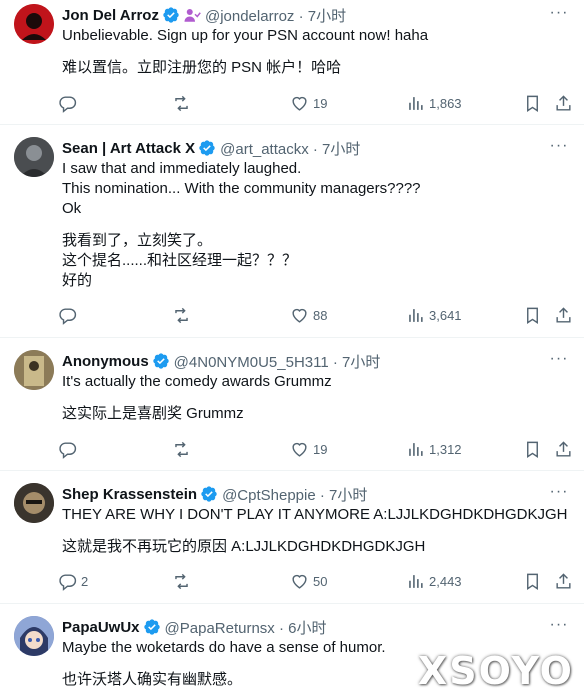  Describe the element at coordinates (153, 413) in the screenshot. I see `translation-line: 这实际上是喜剧奖 Grummz` at that location.